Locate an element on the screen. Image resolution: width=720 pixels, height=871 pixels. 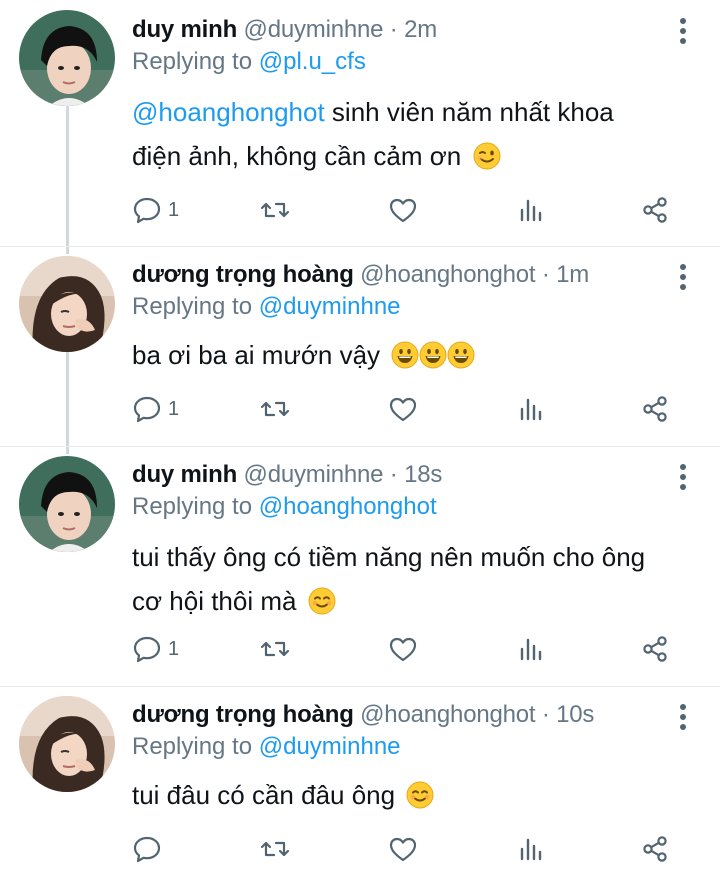
tweet-header: dương trọng hoàng @hoanghonghot · 10s is located at coordinates (396, 715).